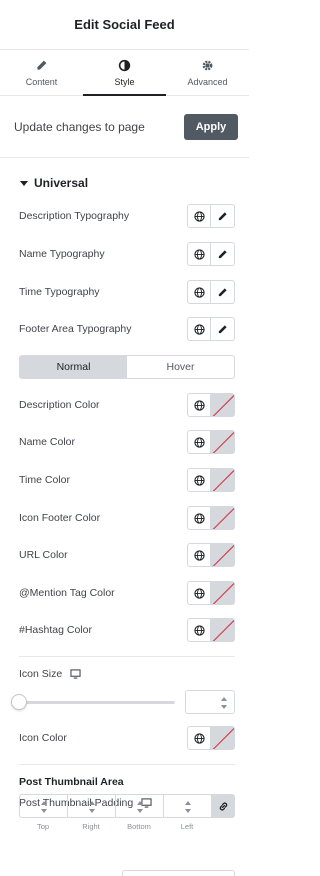 Image resolution: width=320 pixels, height=876 pixels. I want to click on tab-style: Style, so click(124, 73).